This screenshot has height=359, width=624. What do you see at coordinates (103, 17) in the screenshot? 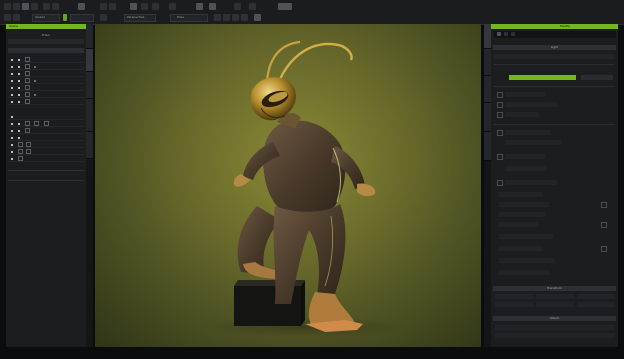
I see `align-icon` at bounding box center [103, 17].